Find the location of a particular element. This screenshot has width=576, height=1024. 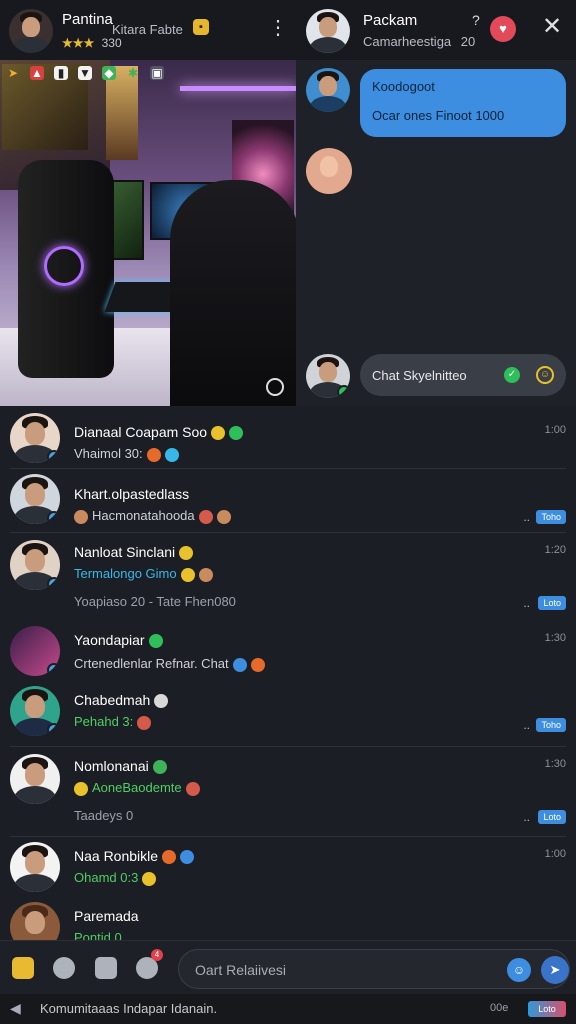

fullscreen-icon is located at coordinates (275, 387).